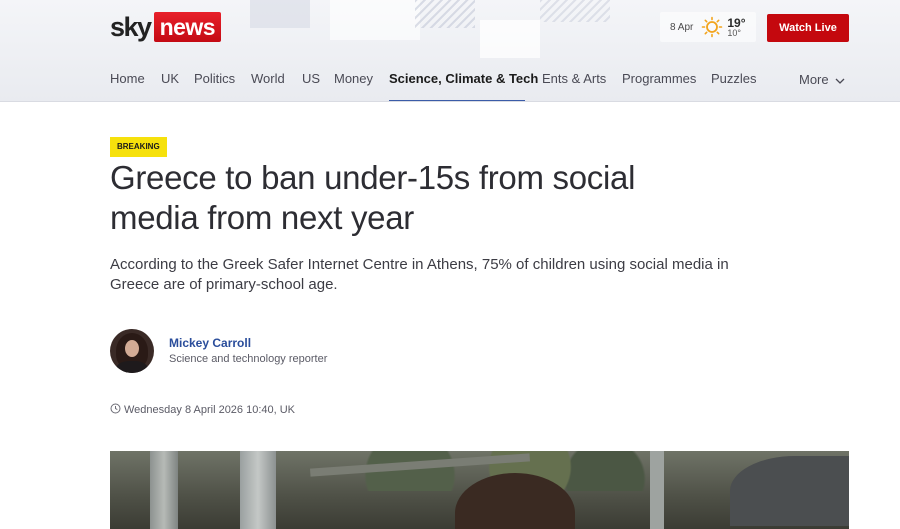 The width and height of the screenshot is (900, 529). I want to click on nav-item-politics: Politics, so click(214, 78).